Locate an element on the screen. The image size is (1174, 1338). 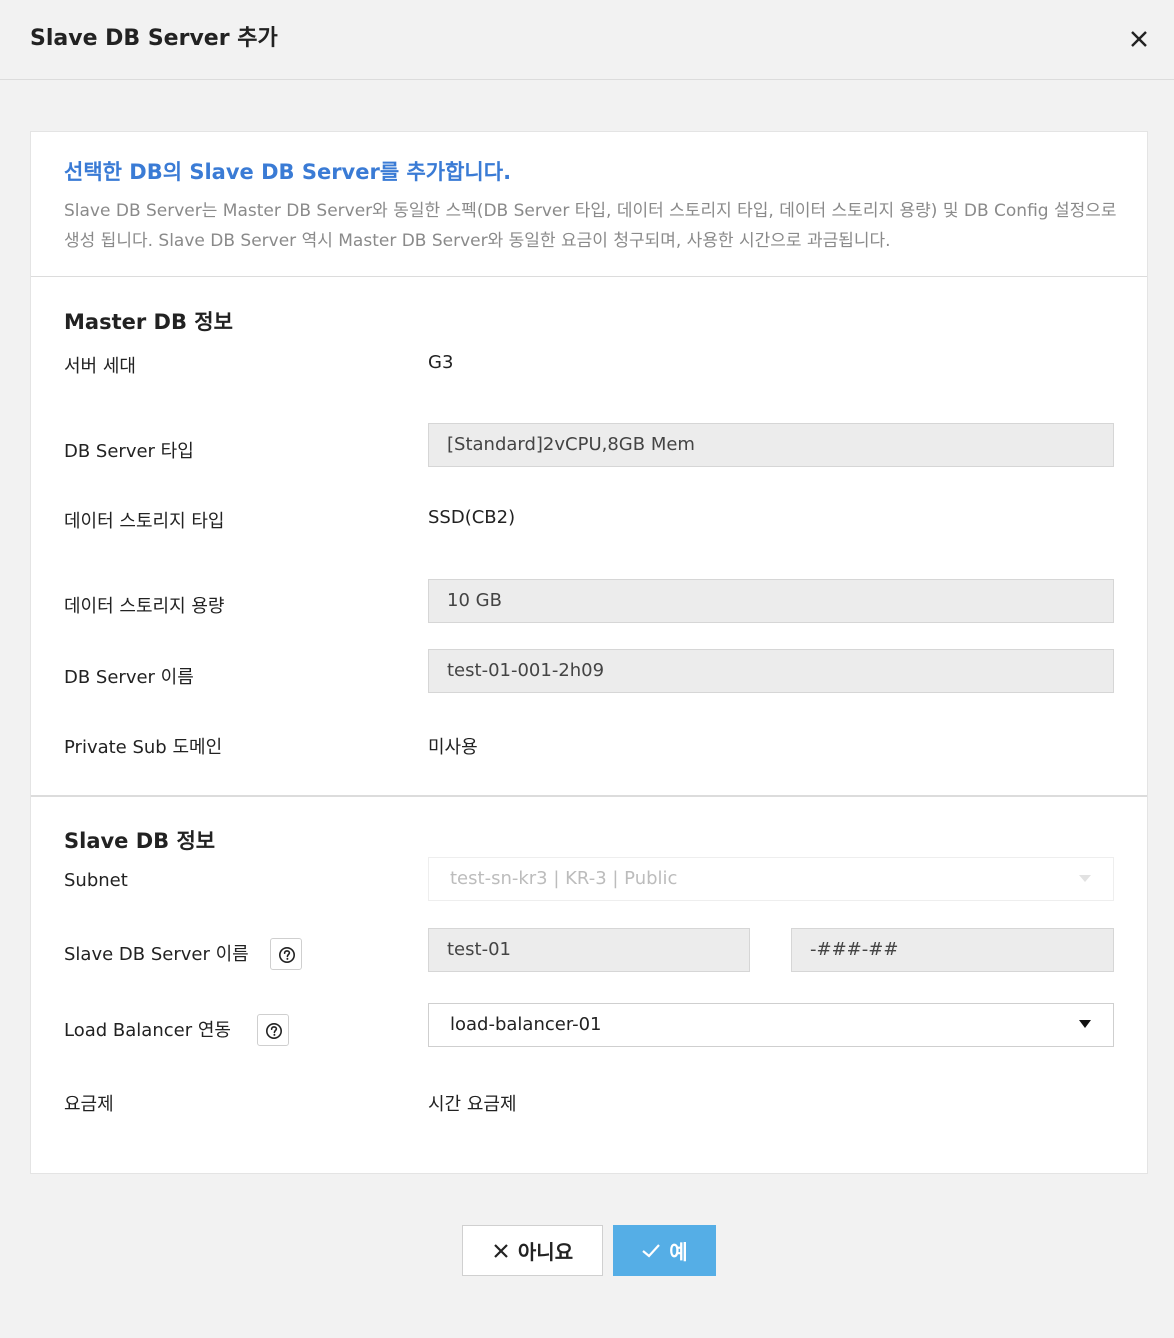
server-type-label: DB Server 타입 is located at coordinates (129, 451).